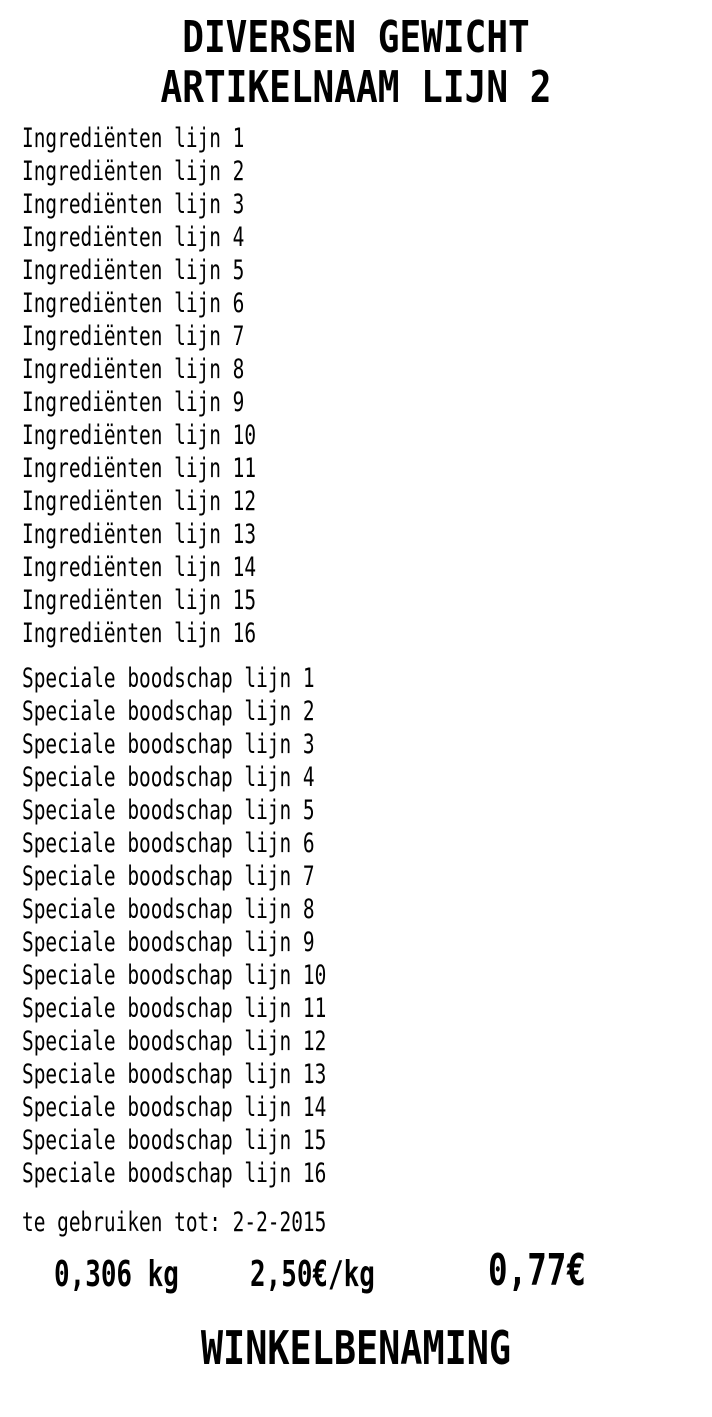  What do you see at coordinates (133, 171) in the screenshot?
I see `ingredient-line: Ingrediënten lijn 2` at bounding box center [133, 171].